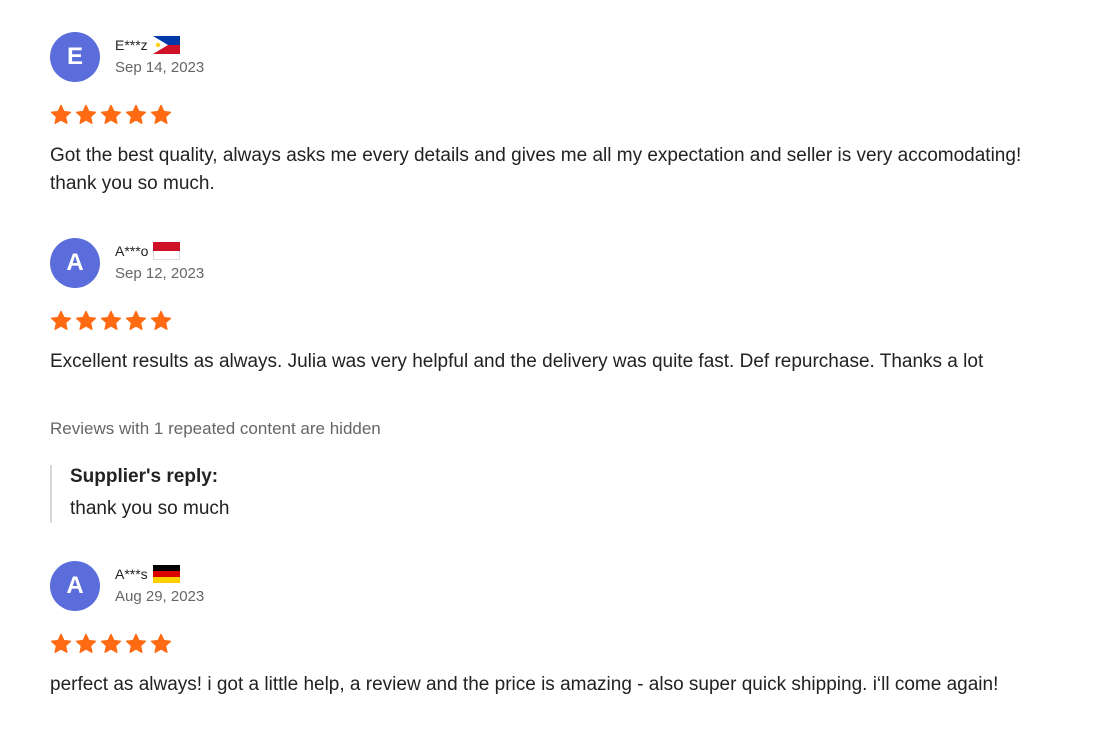 This screenshot has height=737, width=1109. I want to click on review-date: Sep 12, 2023, so click(160, 273).